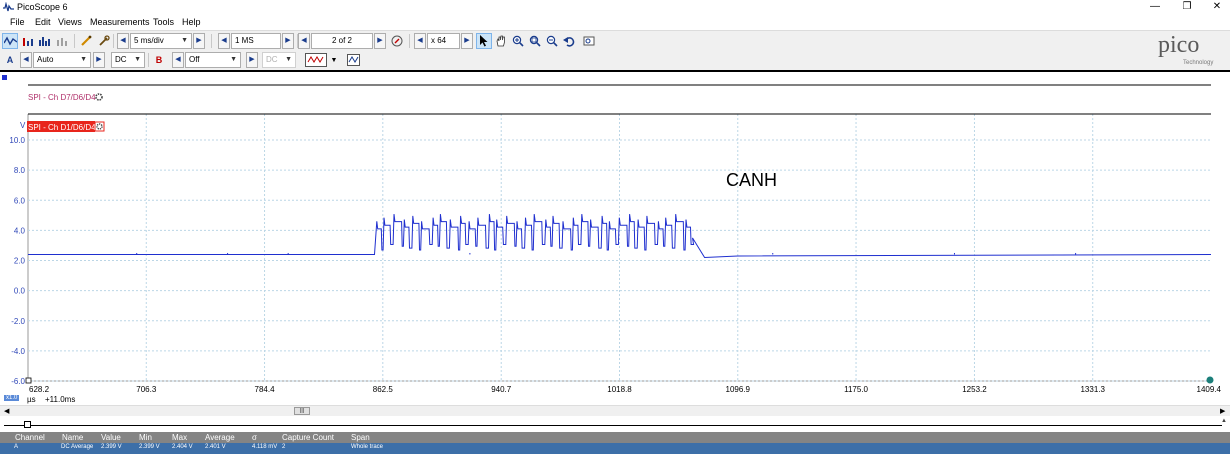  Describe the element at coordinates (256, 41) in the screenshot. I see `samples-select: 1 MS` at that location.